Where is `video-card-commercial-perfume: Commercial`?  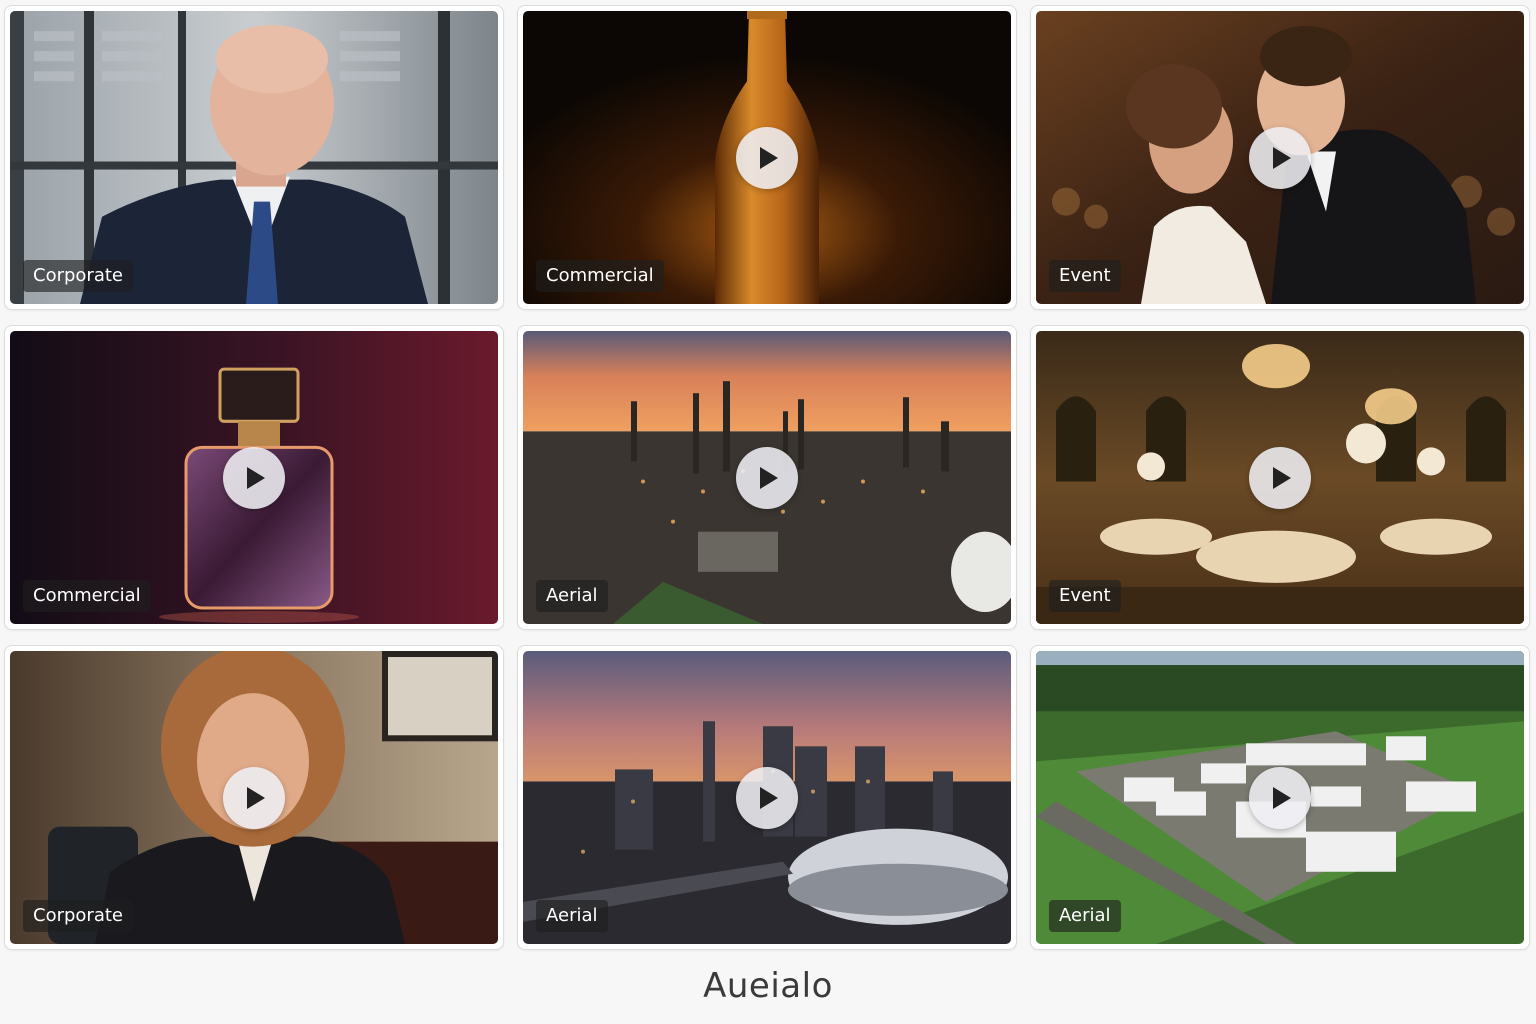
video-card-commercial-perfume: Commercial is located at coordinates (254, 477).